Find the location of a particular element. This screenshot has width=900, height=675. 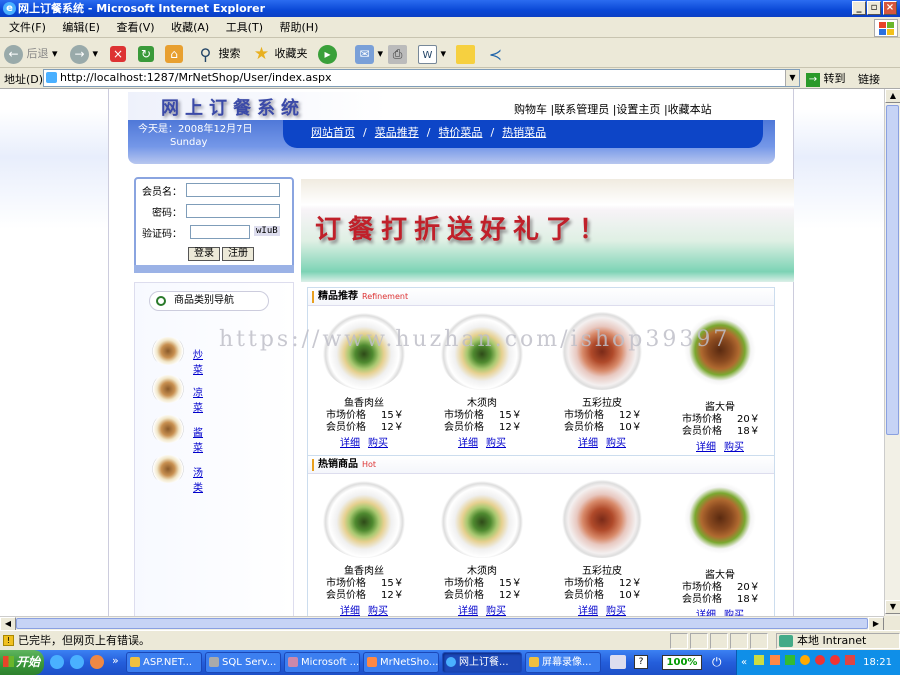

ie2-quicklaunch-icon is located at coordinates (77, 662).